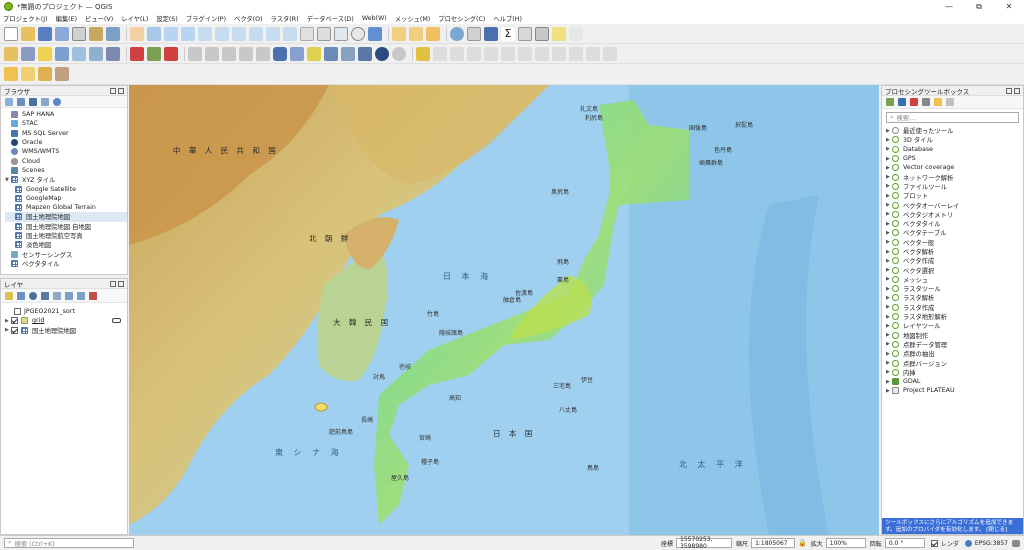 This screenshot has height=550, width=1024. I want to click on layout-manager-icon, so click(96, 33).